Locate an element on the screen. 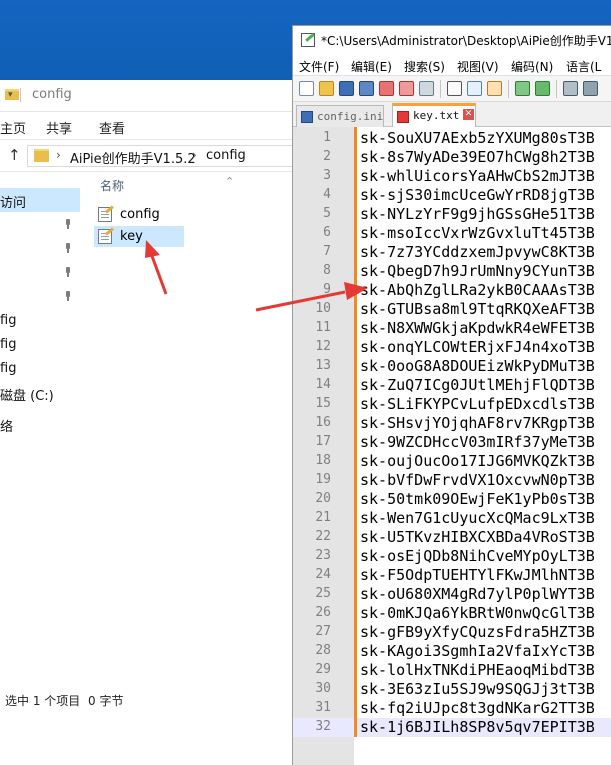 The image size is (611, 765). nav-item-config-1: fig is located at coordinates (8, 320).